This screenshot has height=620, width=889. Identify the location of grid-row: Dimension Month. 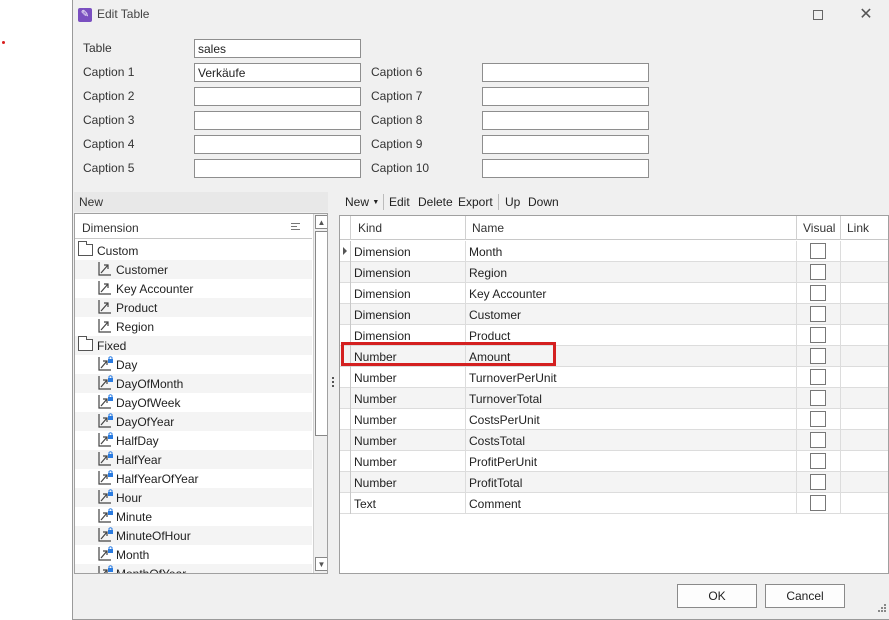
(614, 251).